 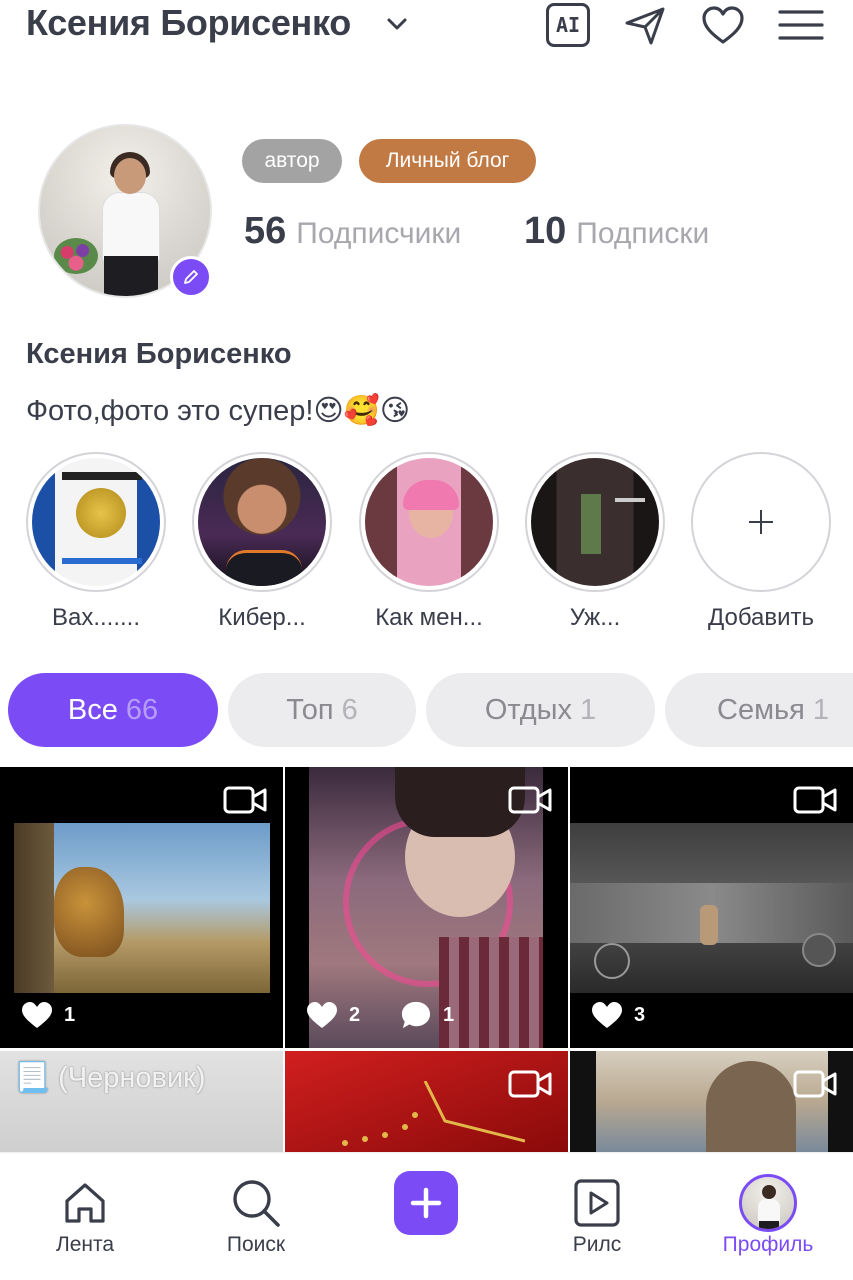 What do you see at coordinates (426, 28) in the screenshot?
I see `top-bar: Ксения Борисенко AI` at bounding box center [426, 28].